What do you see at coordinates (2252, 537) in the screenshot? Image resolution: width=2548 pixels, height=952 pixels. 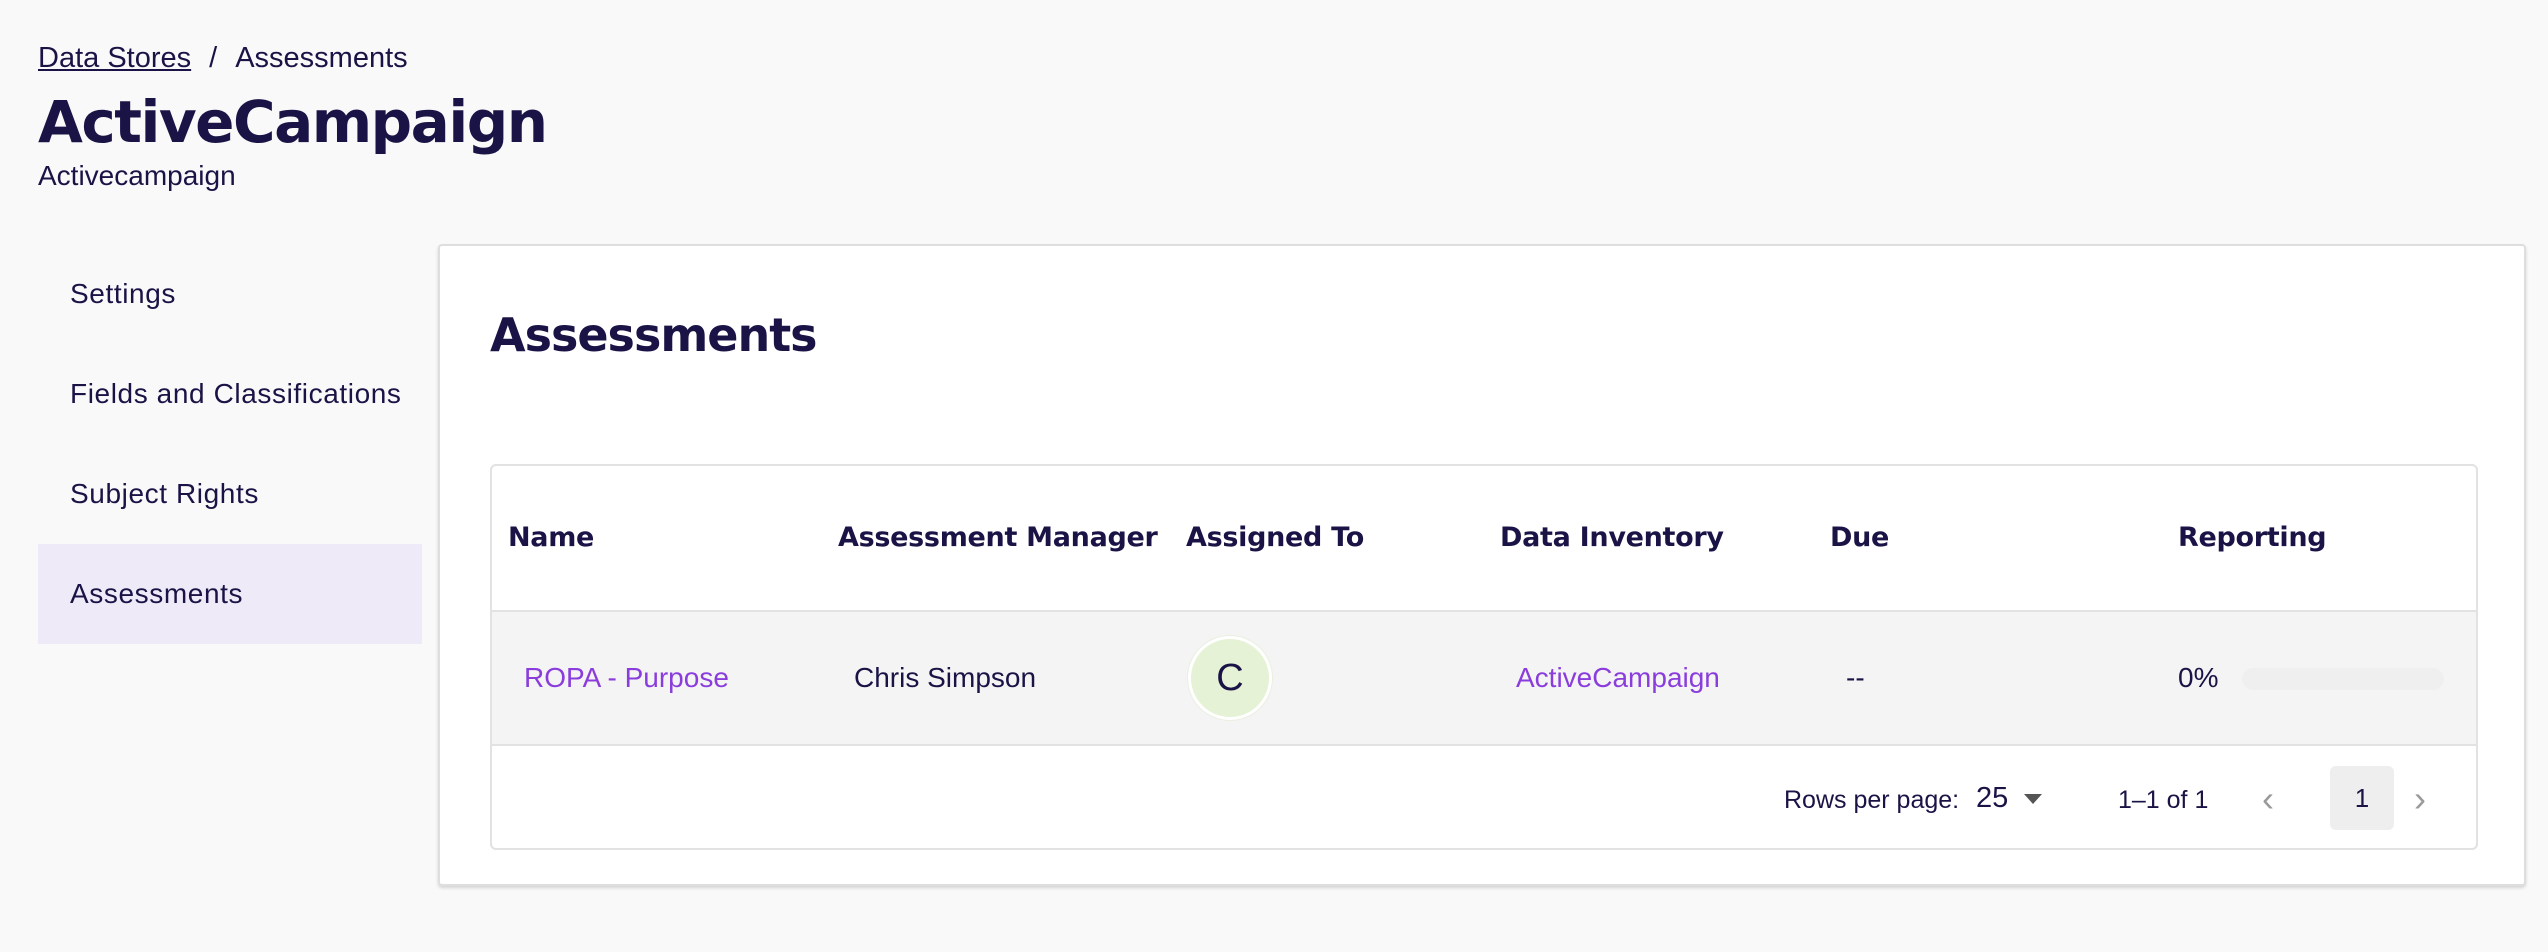 I see `column-header-reporting: Reporting` at bounding box center [2252, 537].